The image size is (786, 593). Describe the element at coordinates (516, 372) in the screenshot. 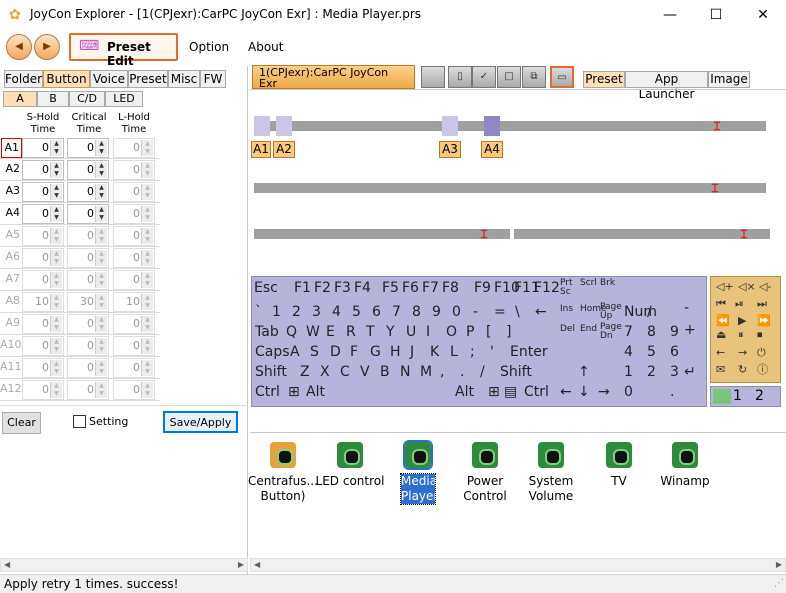

I see `keyboard-key: Shift` at that location.